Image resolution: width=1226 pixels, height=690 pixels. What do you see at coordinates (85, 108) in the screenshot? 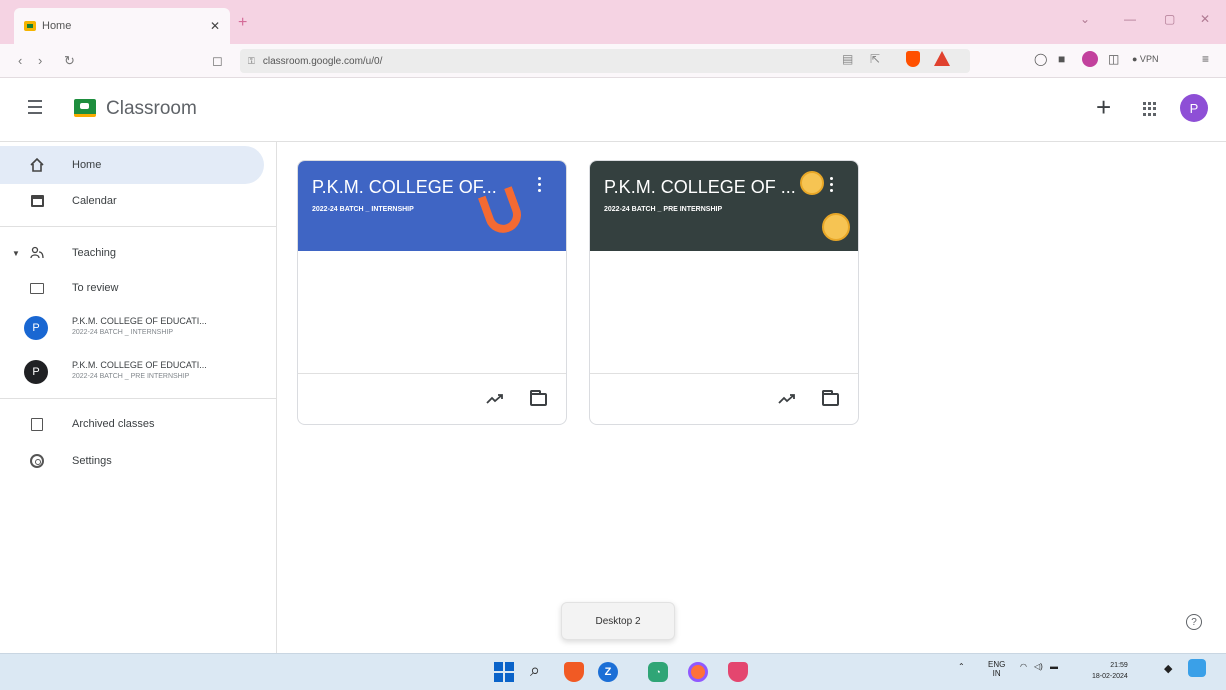
I see `classroom-logo-icon` at bounding box center [85, 108].